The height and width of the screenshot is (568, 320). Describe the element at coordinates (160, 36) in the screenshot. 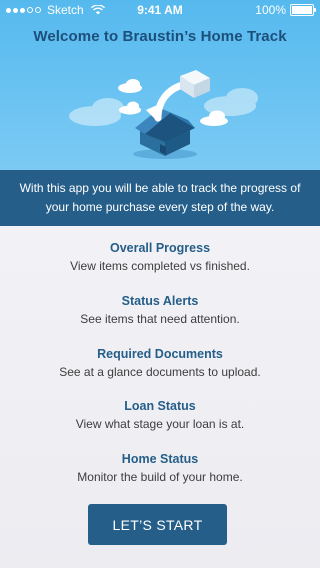

I see `page-title: Welcome to Braustin’s Home Track` at that location.